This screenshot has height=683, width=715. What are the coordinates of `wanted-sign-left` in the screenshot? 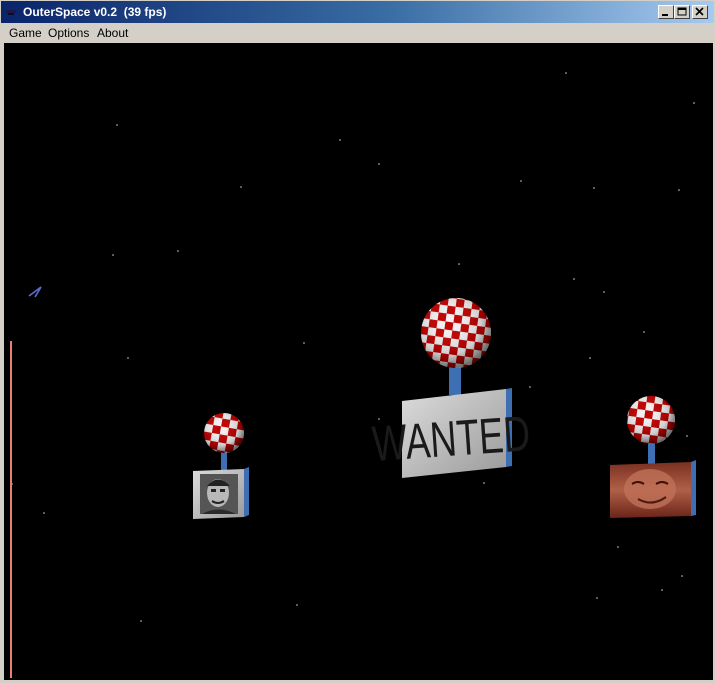 It's located at (221, 466).